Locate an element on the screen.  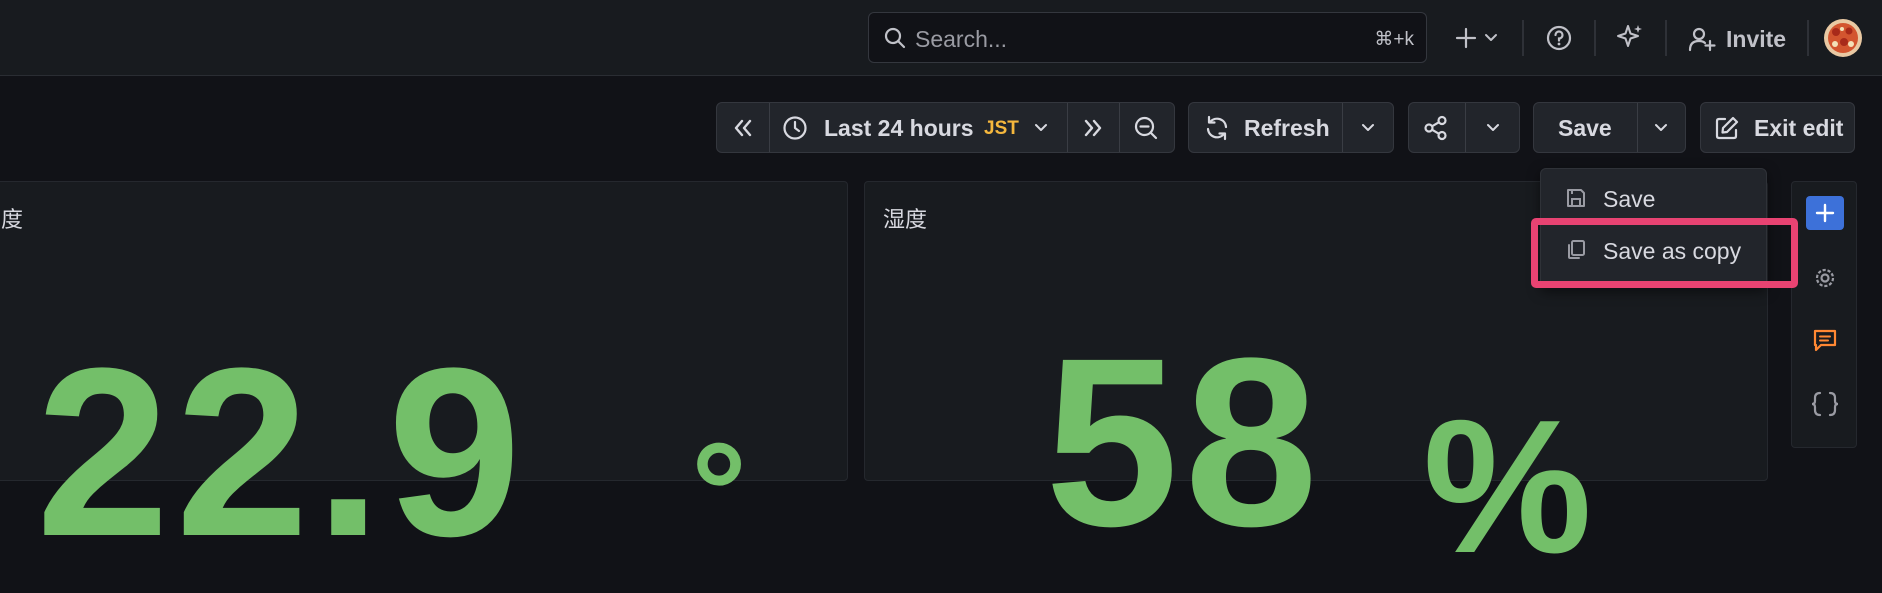
help-icon is located at coordinates (1559, 38).